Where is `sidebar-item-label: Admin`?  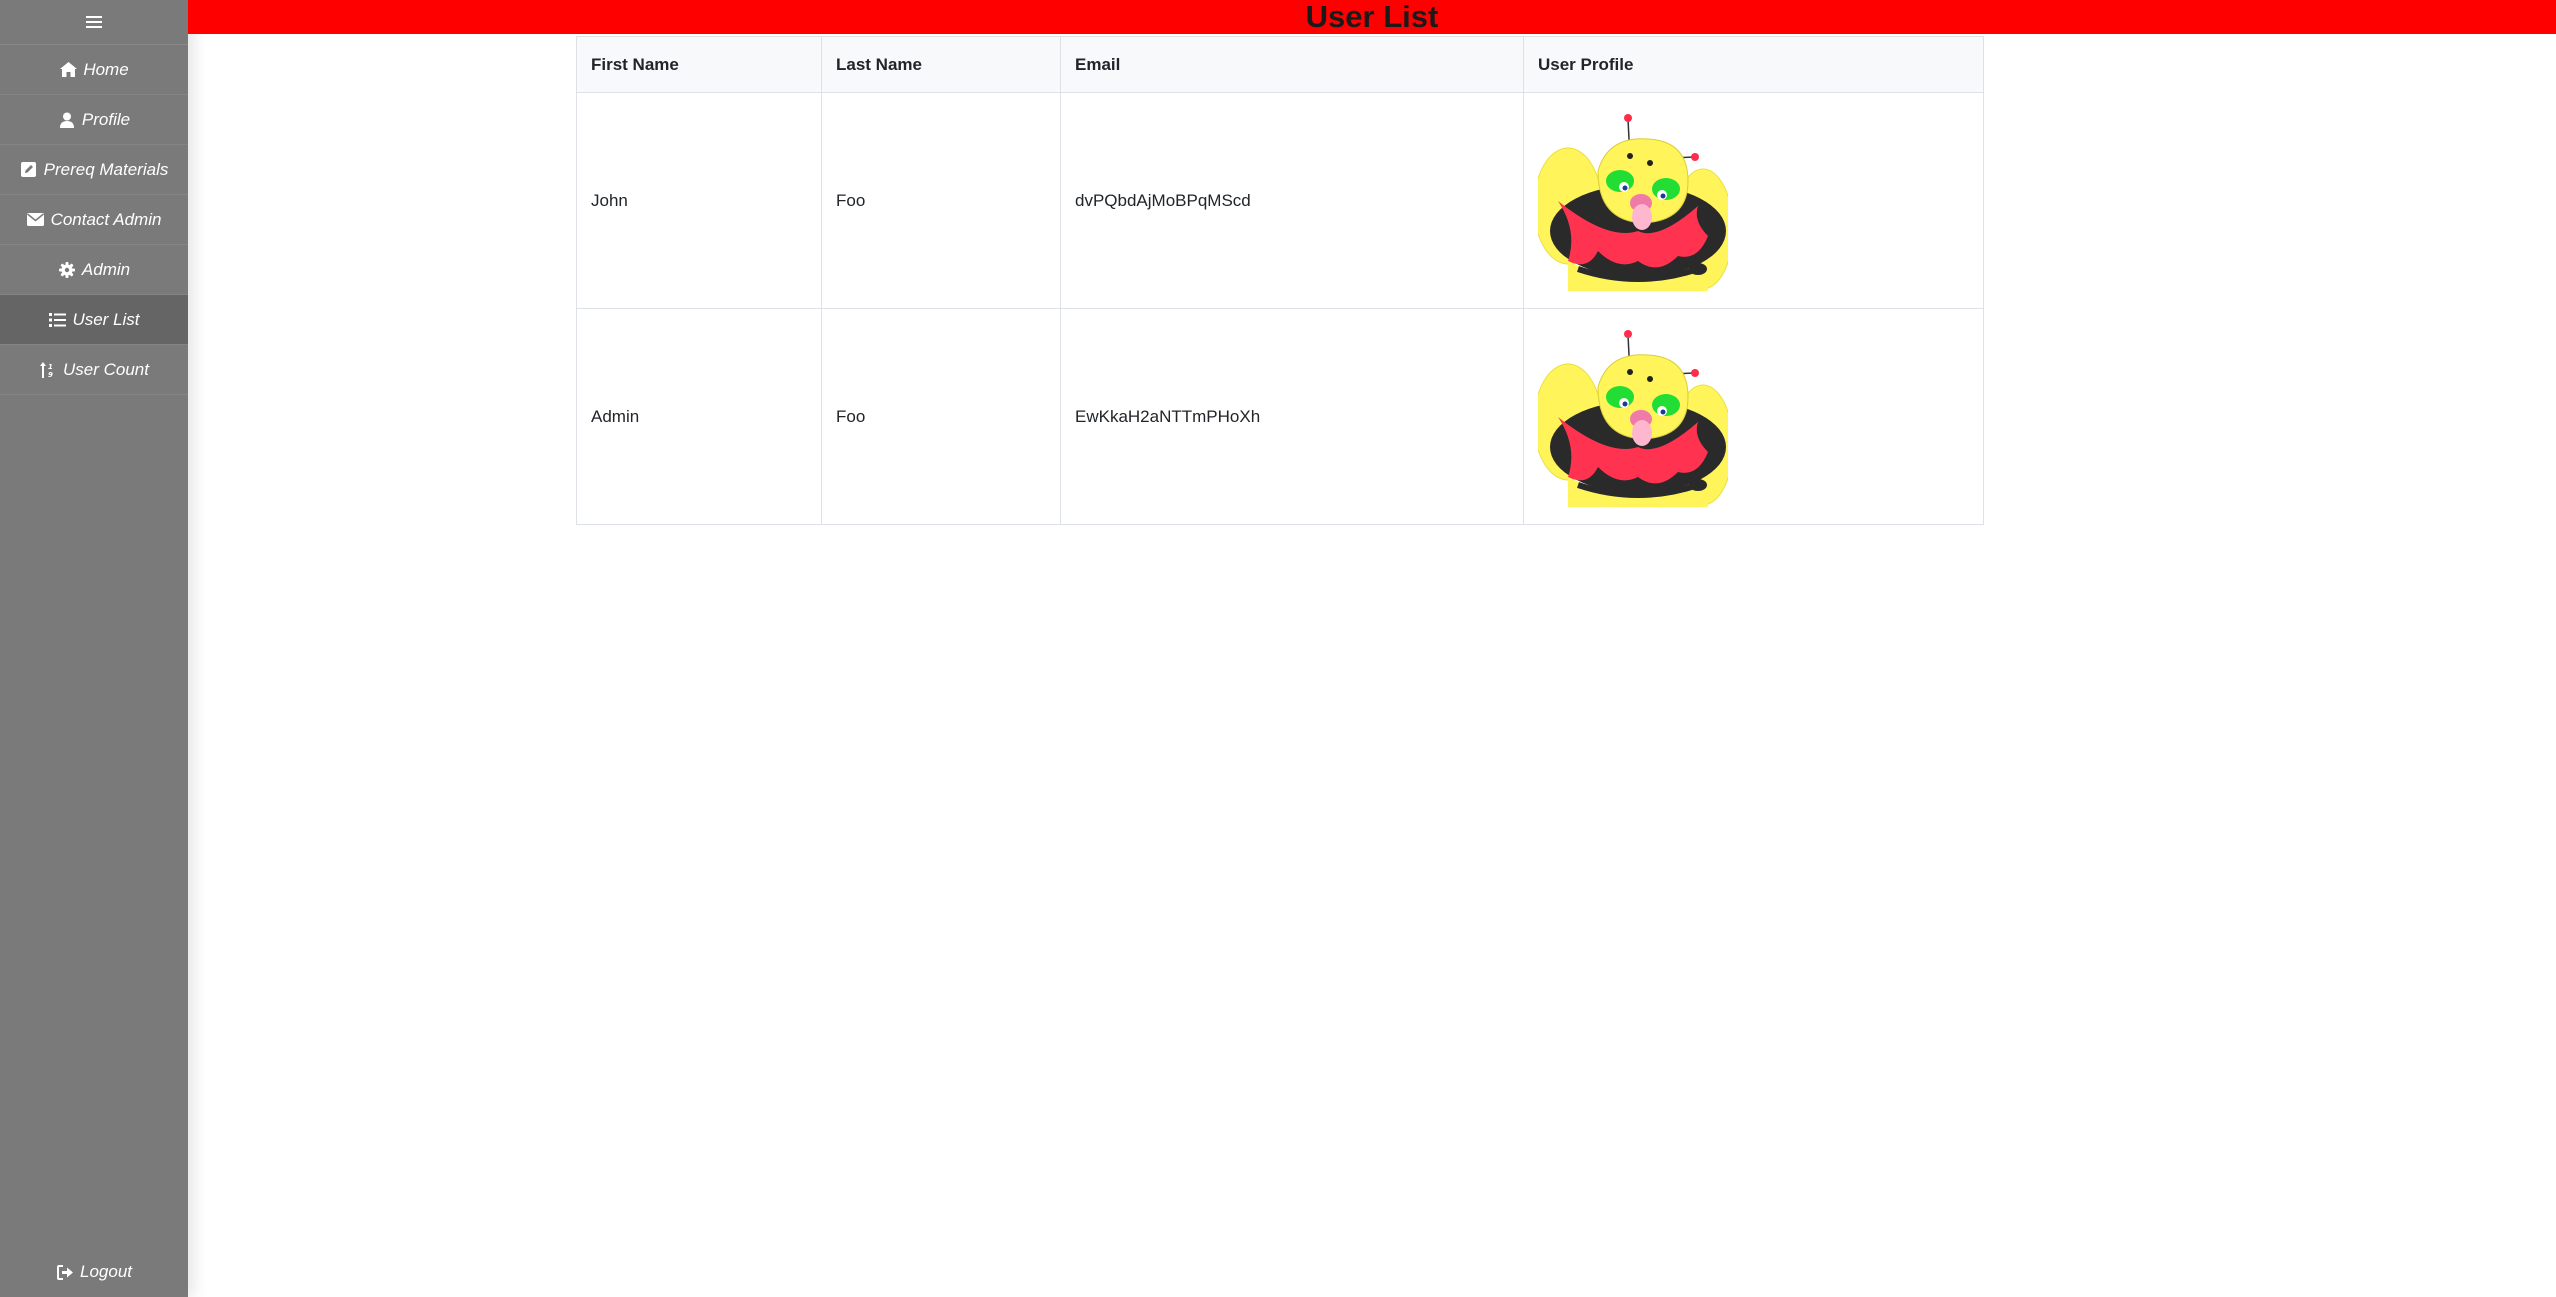 sidebar-item-label: Admin is located at coordinates (106, 269).